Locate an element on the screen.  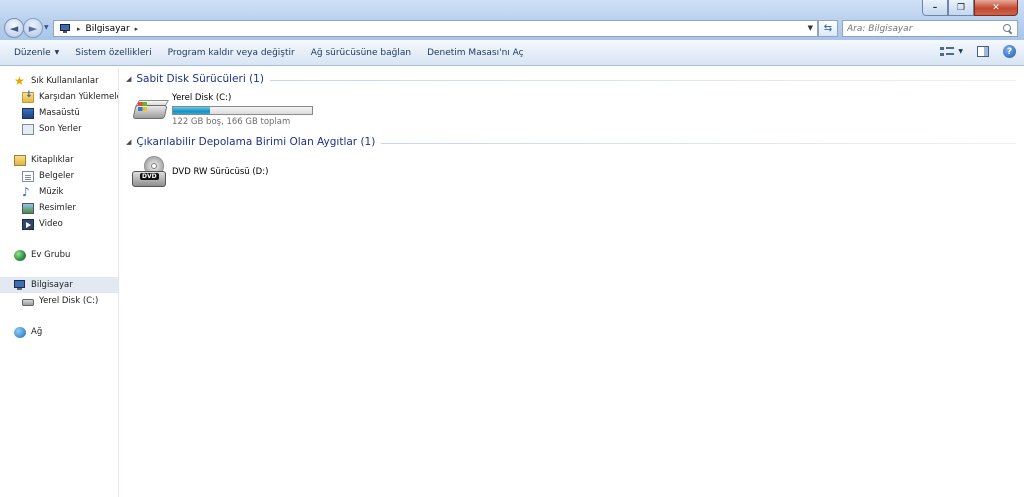
refresh-icon: ⇆ is located at coordinates (828, 28).